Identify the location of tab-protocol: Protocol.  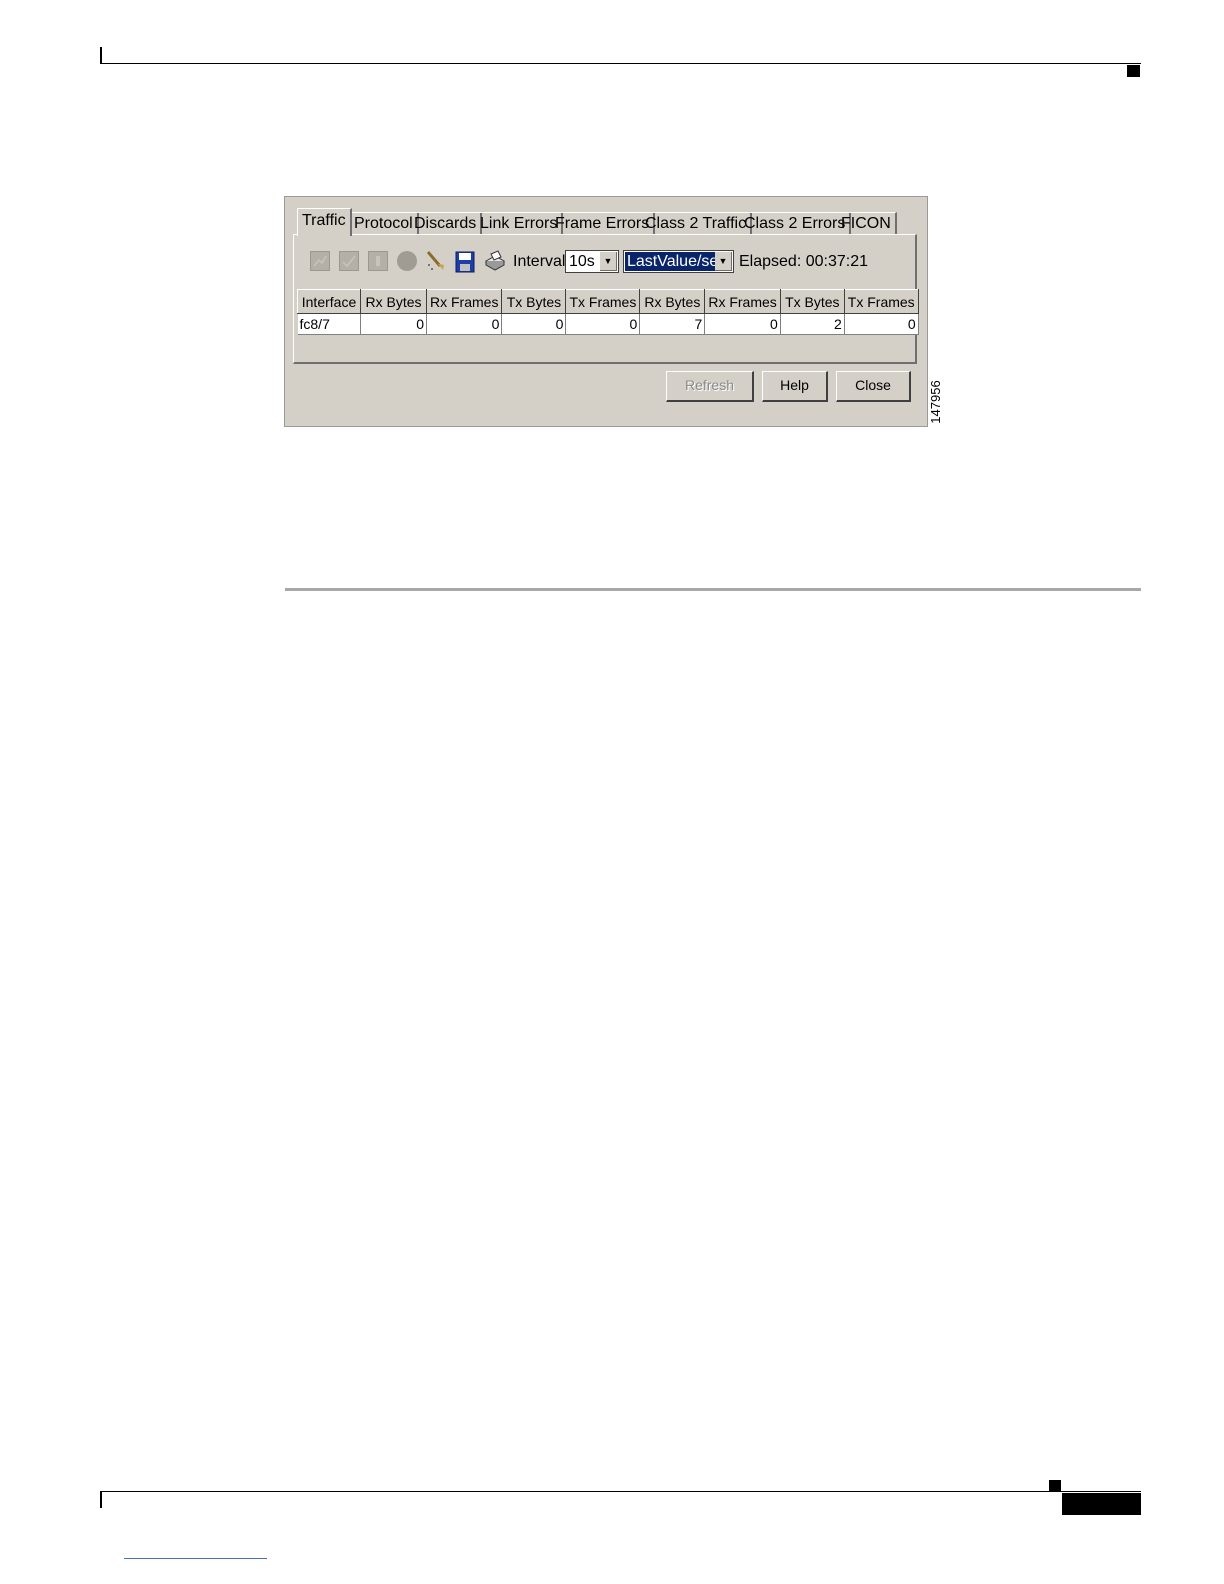
(384, 223).